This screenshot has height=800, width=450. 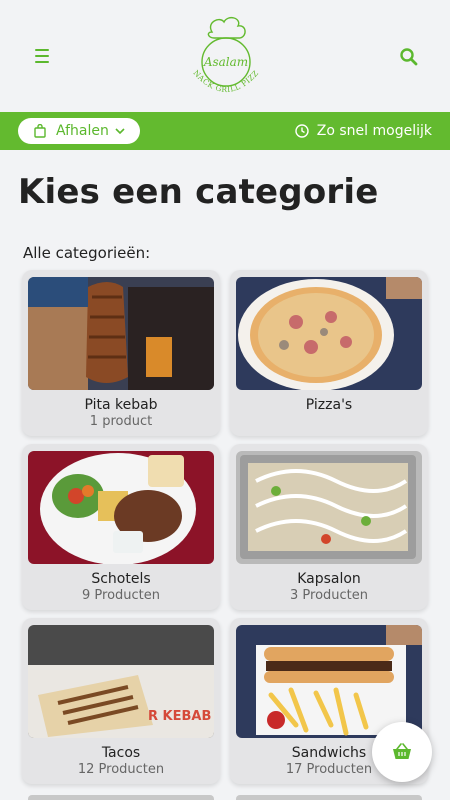 I want to click on pickup-selector: Afhalen, so click(x=79, y=131).